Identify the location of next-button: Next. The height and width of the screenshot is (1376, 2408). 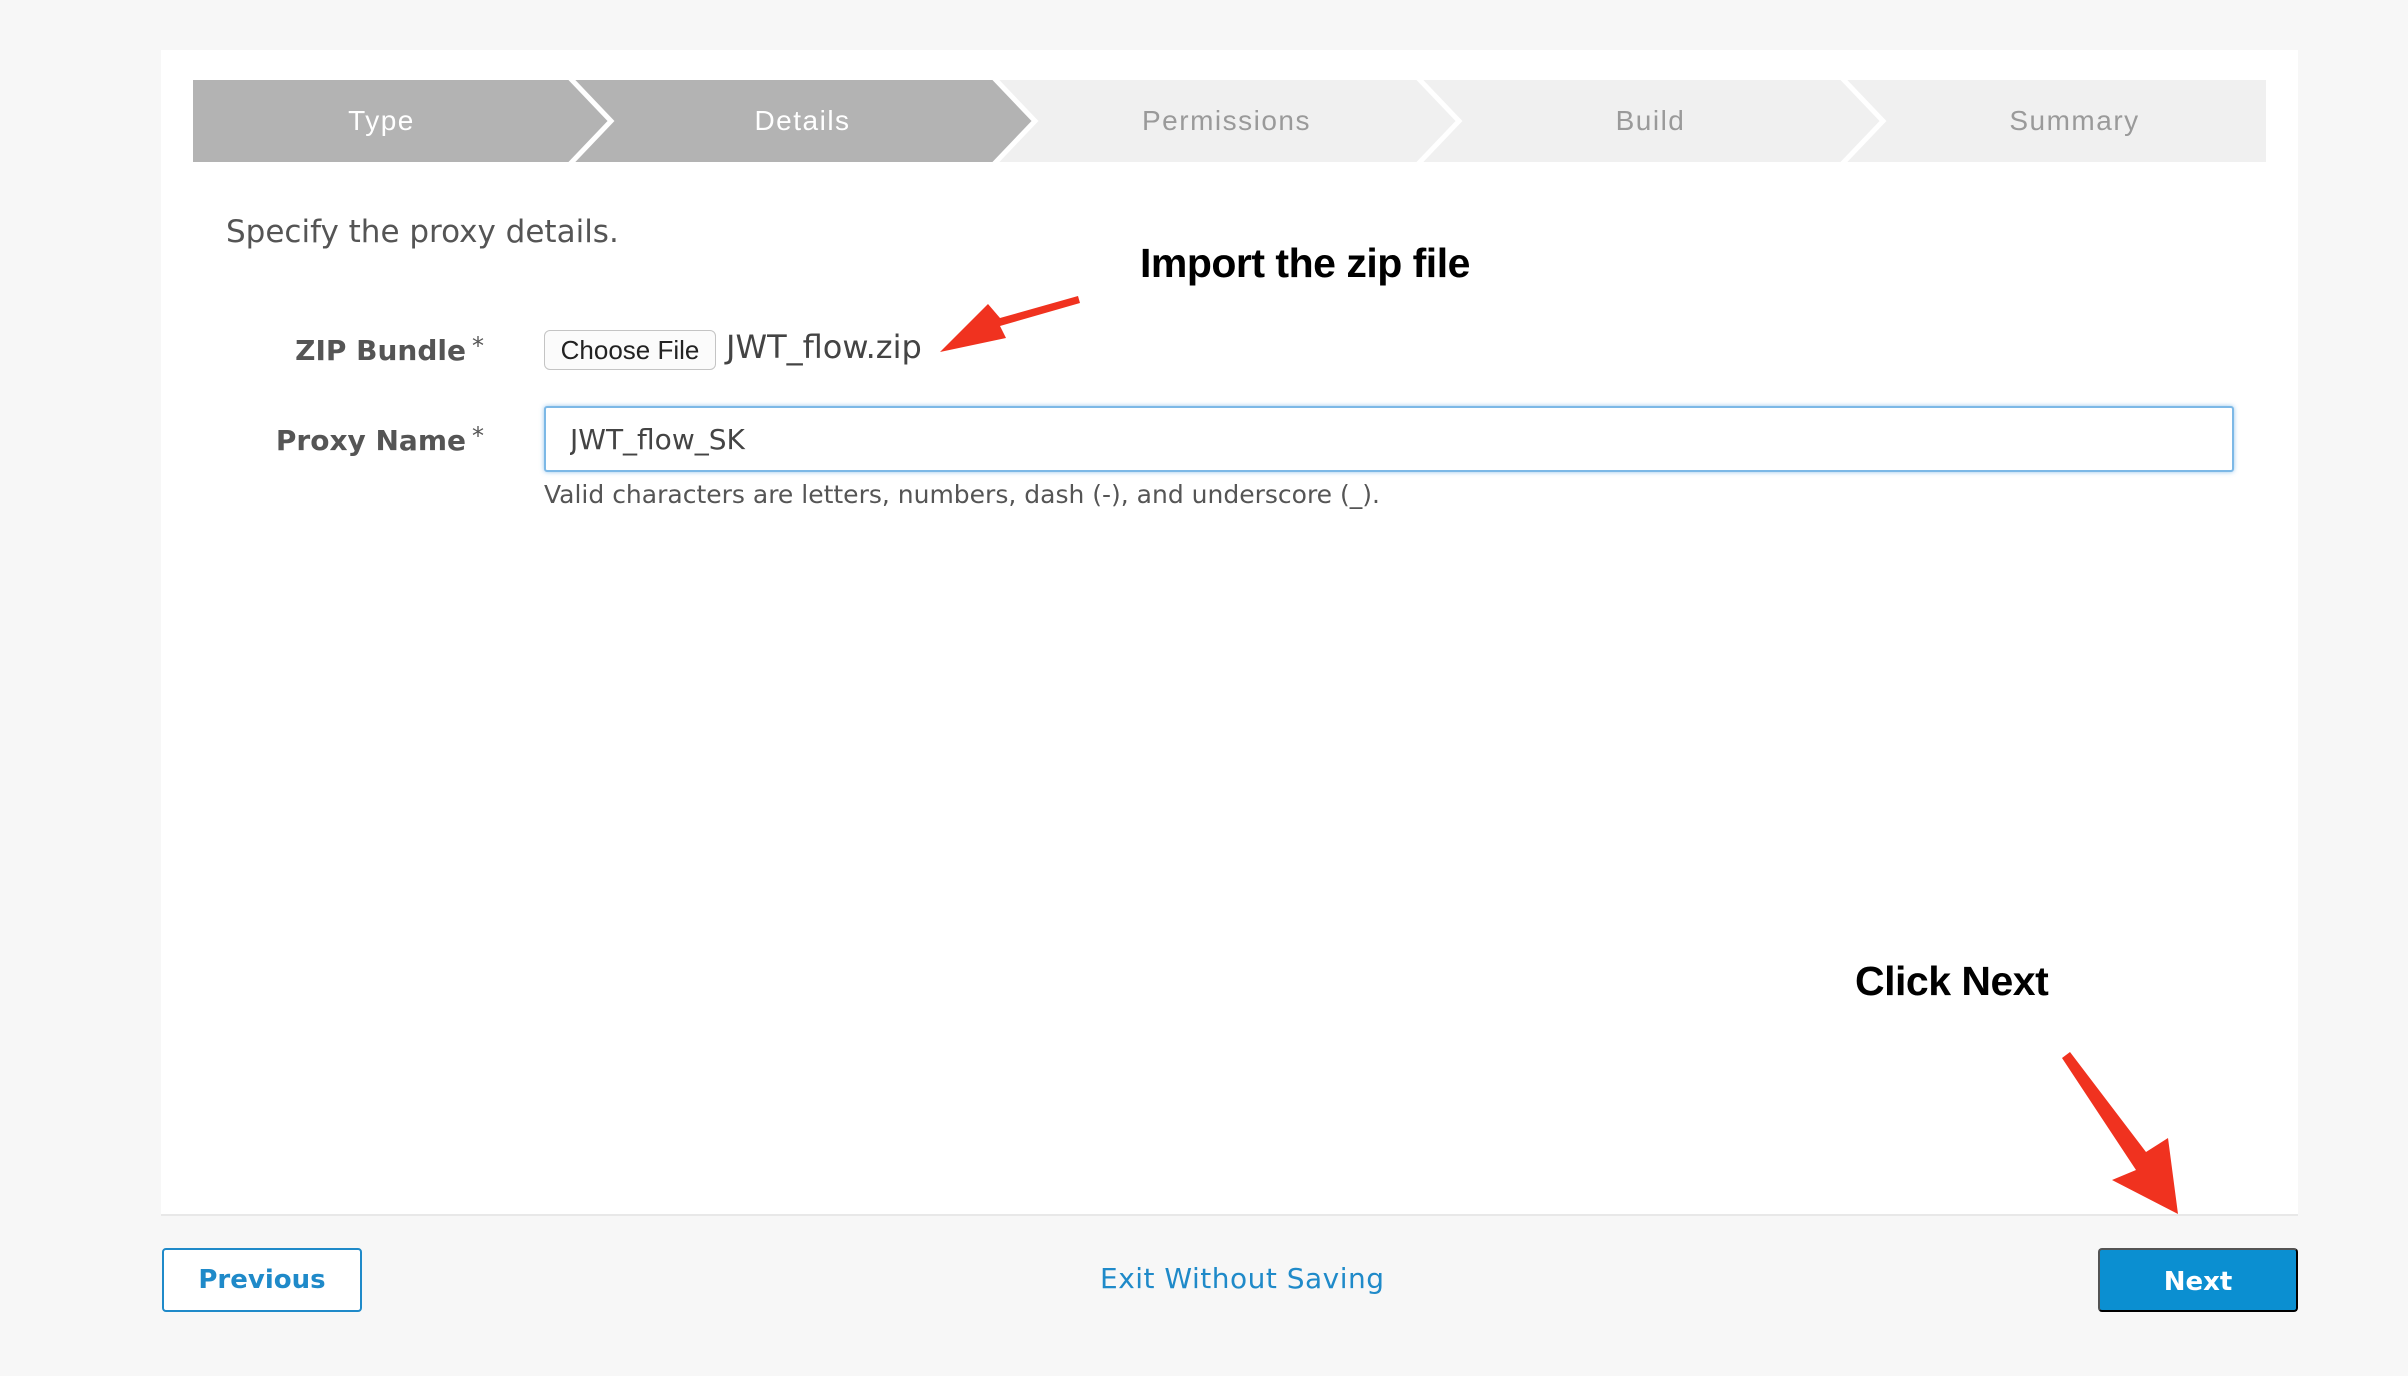
(2198, 1280).